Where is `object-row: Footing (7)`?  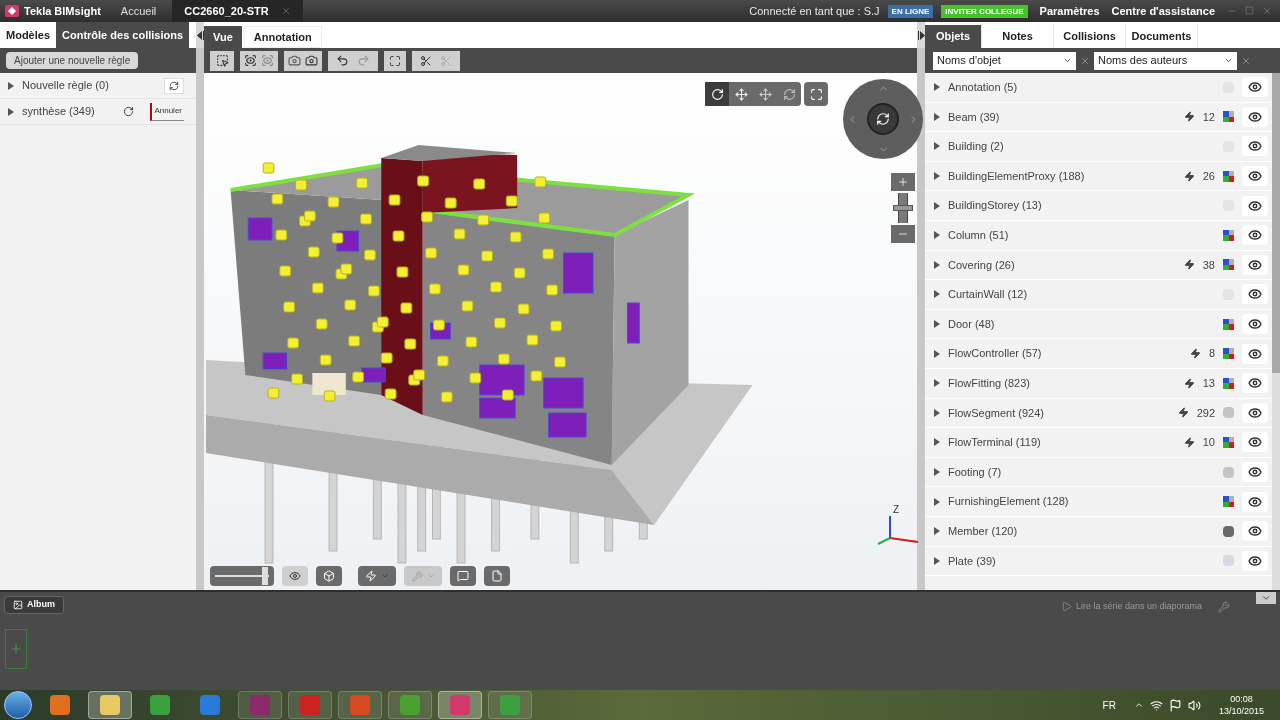
object-row: Footing (7) is located at coordinates (1098, 472).